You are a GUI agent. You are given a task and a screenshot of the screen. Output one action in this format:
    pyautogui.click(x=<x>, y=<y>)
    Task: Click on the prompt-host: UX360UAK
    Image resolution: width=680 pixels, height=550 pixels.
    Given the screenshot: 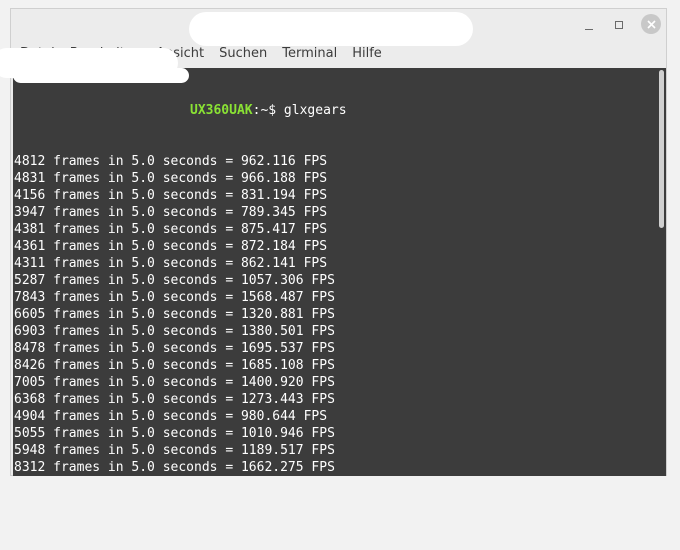 What is the action you would take?
    pyautogui.click(x=221, y=110)
    